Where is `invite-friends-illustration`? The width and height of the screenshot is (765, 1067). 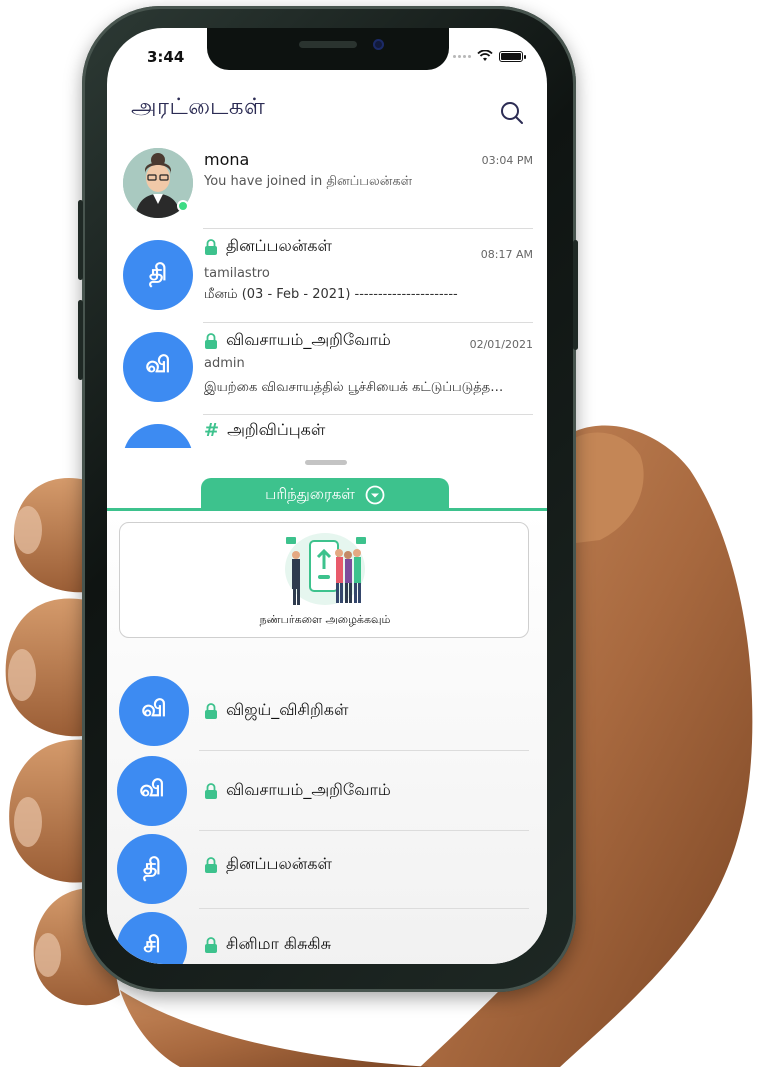 invite-friends-illustration is located at coordinates (325, 569).